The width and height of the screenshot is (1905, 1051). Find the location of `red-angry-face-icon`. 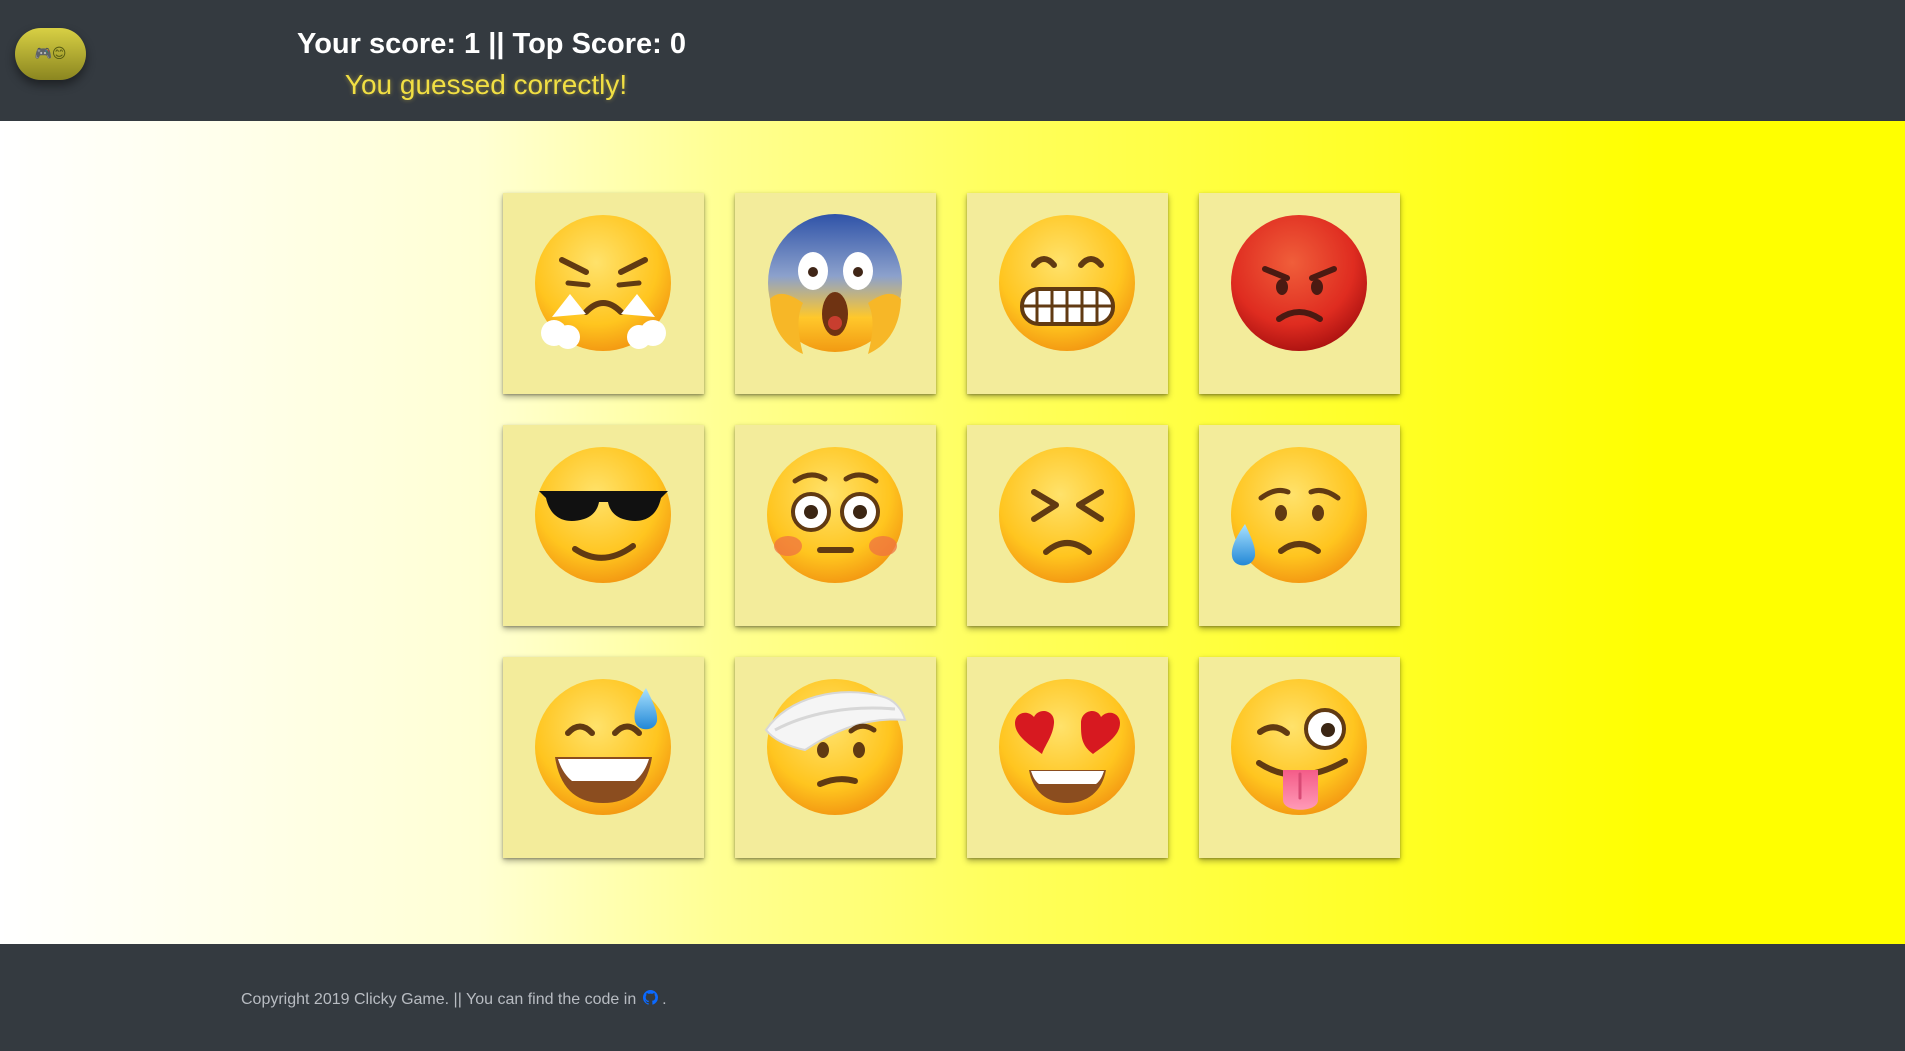

red-angry-face-icon is located at coordinates (1299, 283).